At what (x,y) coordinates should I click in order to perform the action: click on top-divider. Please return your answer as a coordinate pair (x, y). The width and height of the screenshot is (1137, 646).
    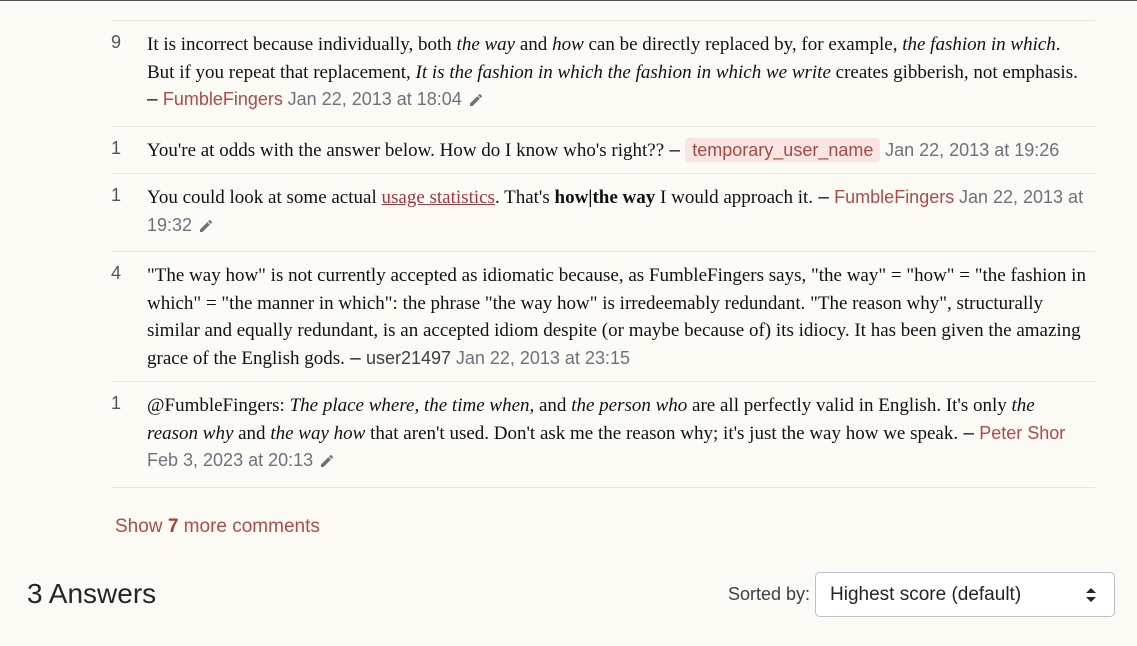
    Looking at the image, I should click on (568, 0).